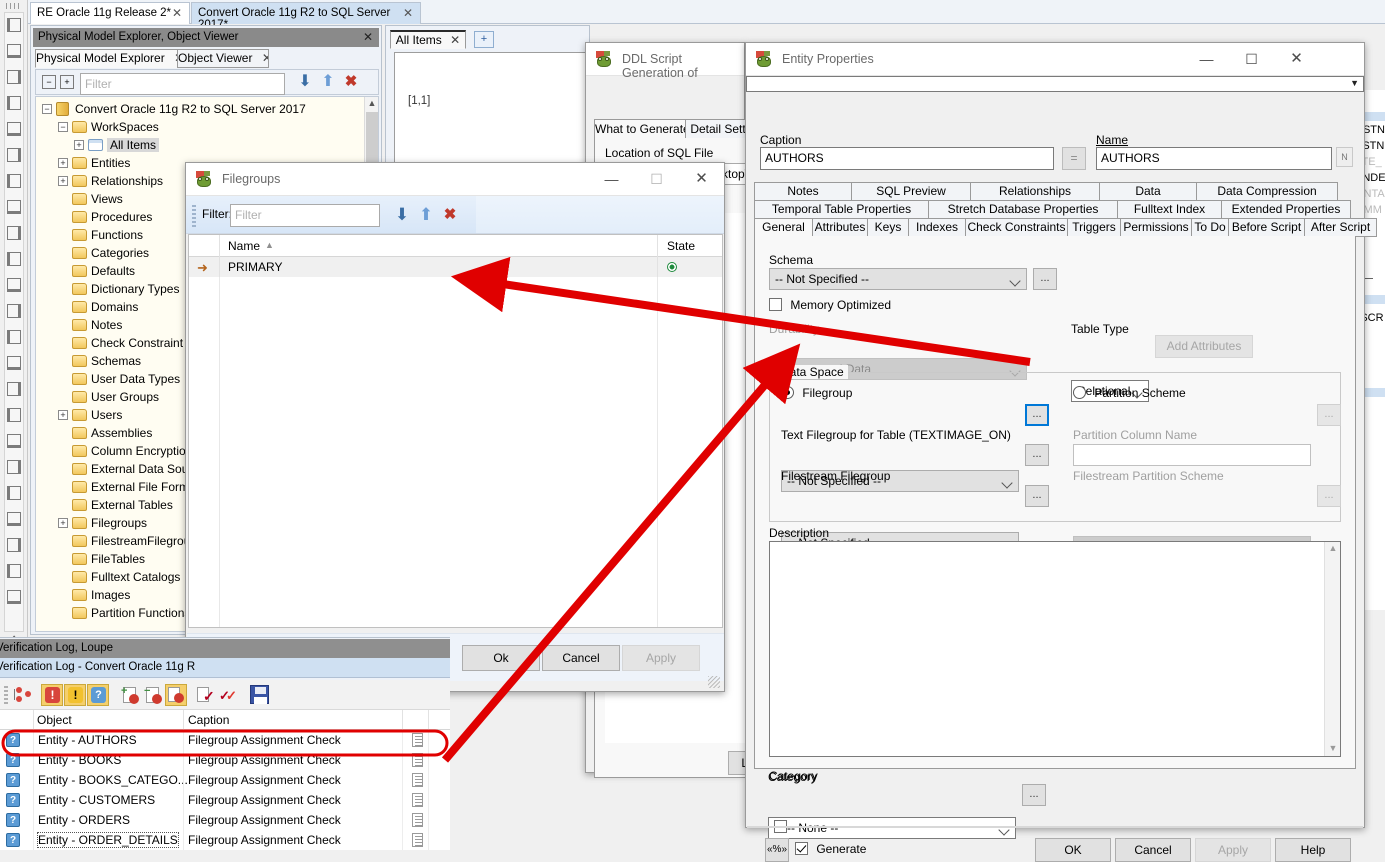  Describe the element at coordinates (803, 191) in the screenshot. I see `tab-notes: Notes` at that location.